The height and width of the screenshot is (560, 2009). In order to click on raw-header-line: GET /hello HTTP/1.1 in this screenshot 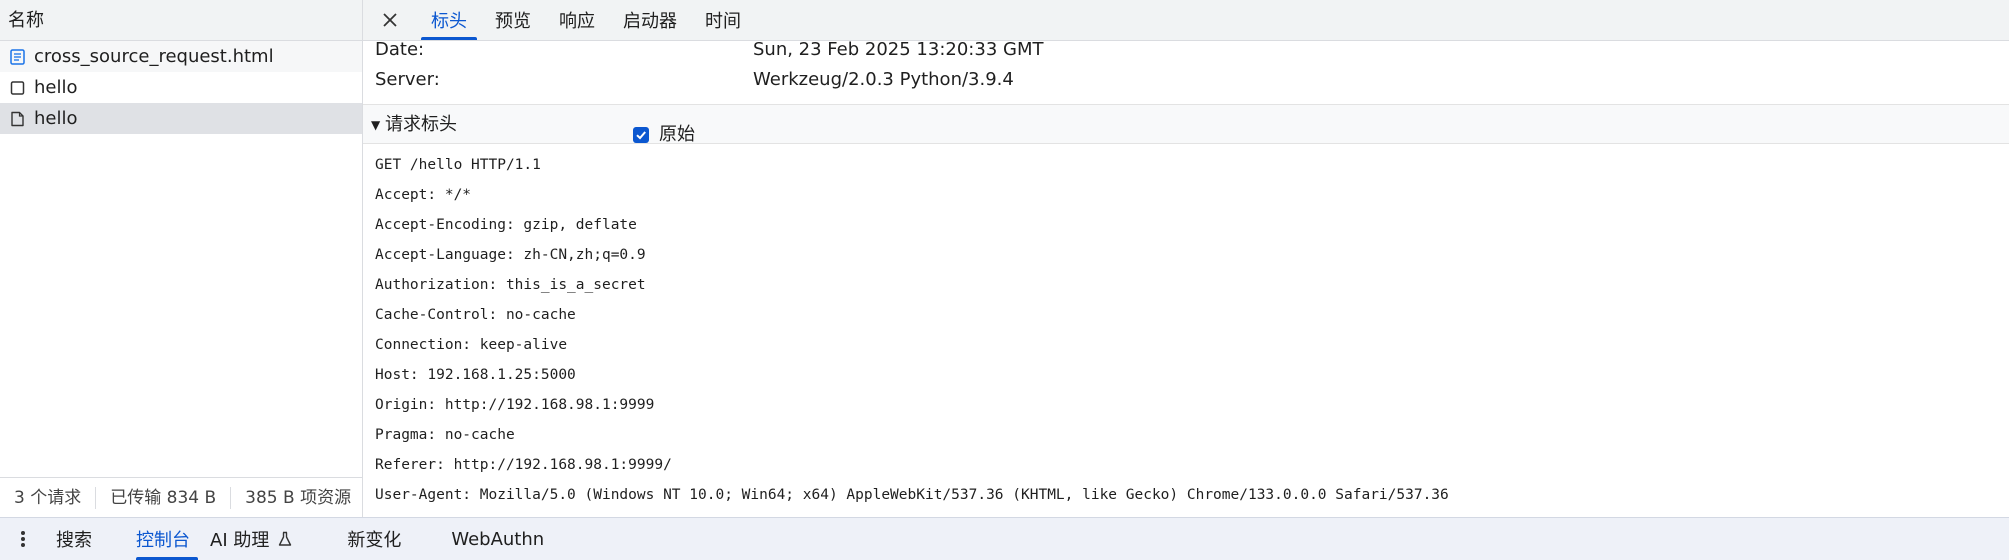, I will do `click(458, 165)`.